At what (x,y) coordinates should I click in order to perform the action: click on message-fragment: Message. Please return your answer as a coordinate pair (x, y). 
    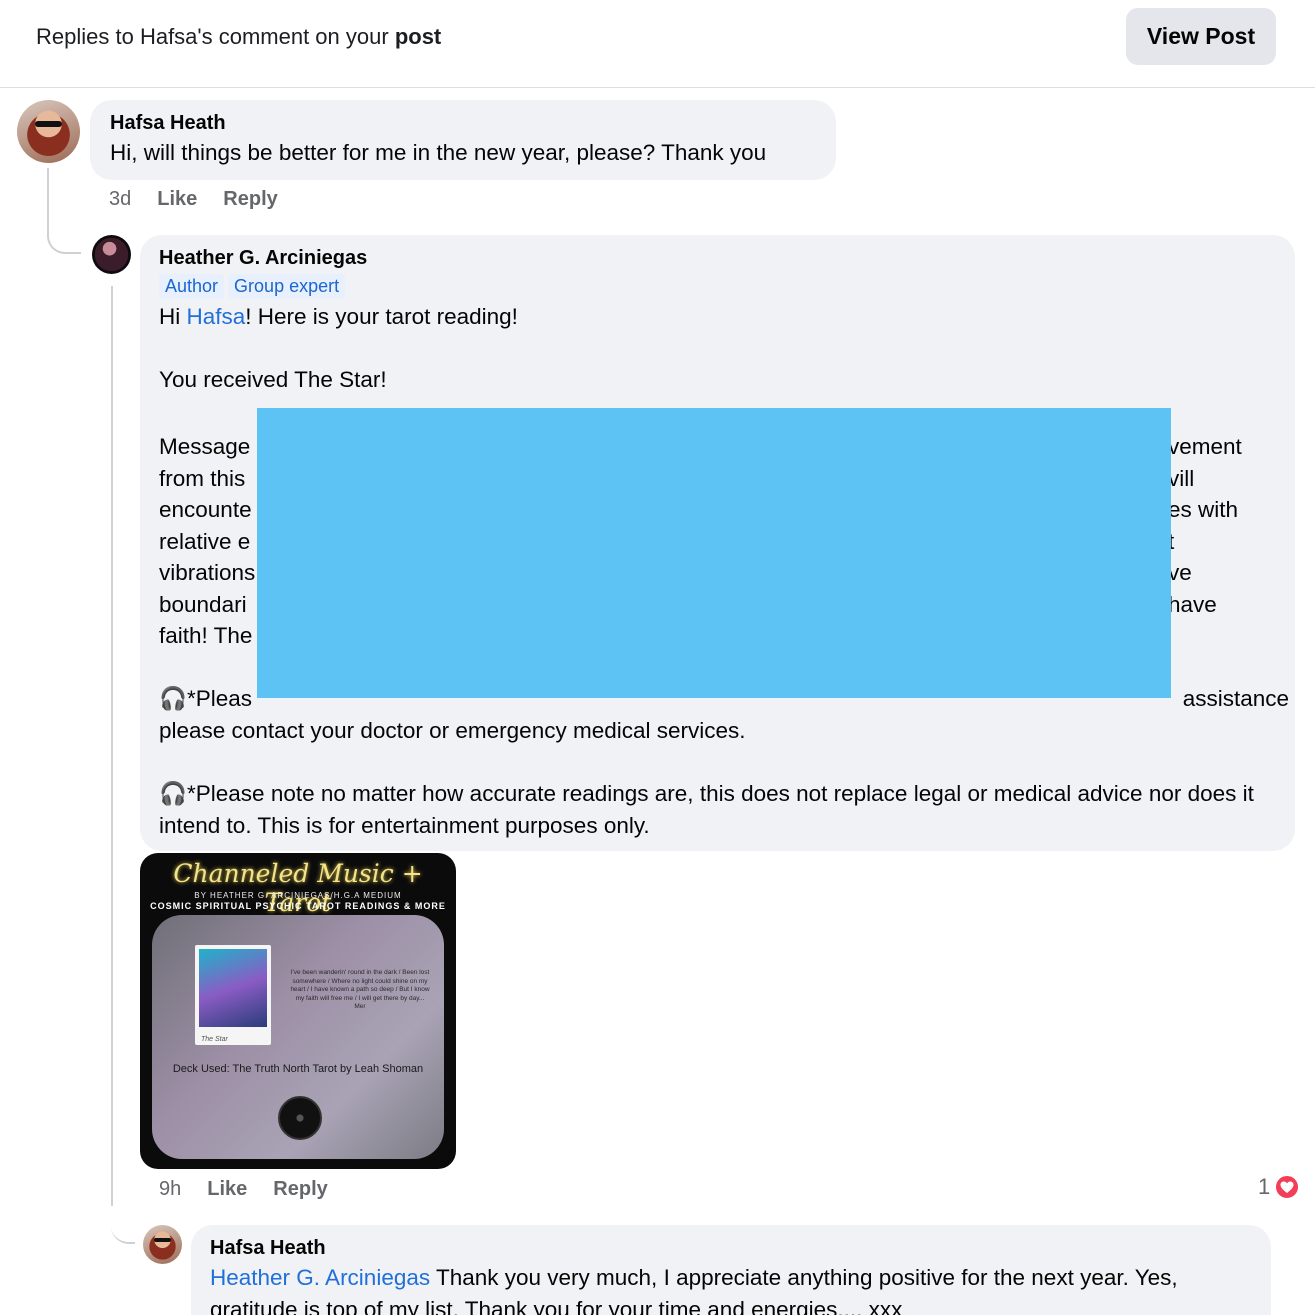
    Looking at the image, I should click on (205, 446).